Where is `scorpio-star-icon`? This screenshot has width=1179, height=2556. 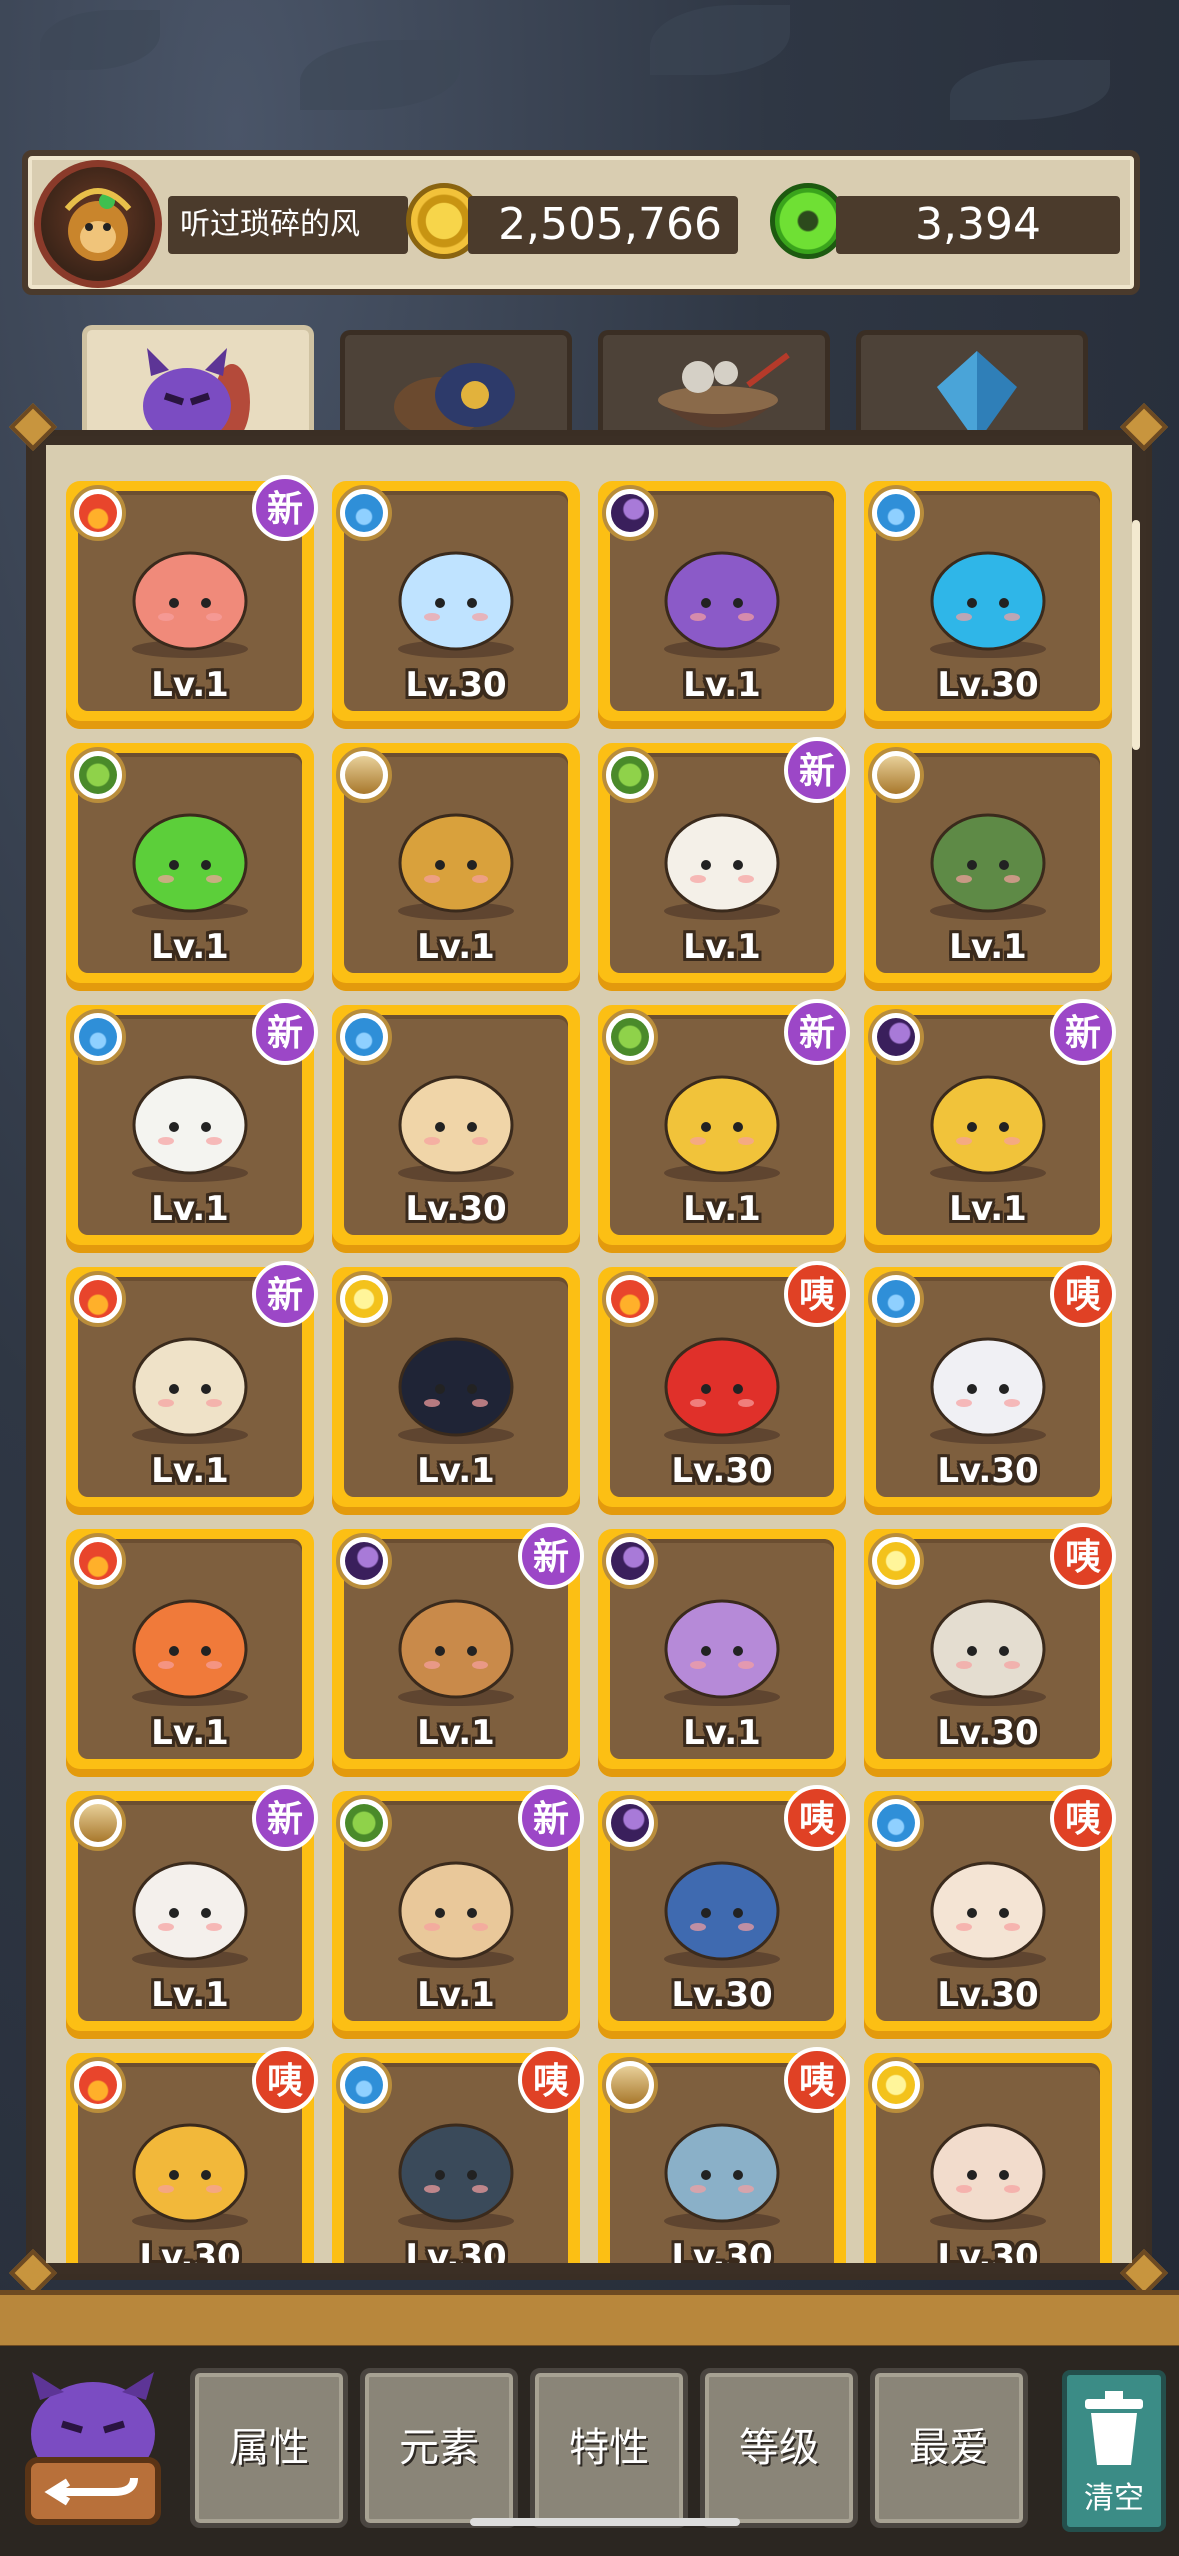
scorpio-star-icon is located at coordinates (722, 604).